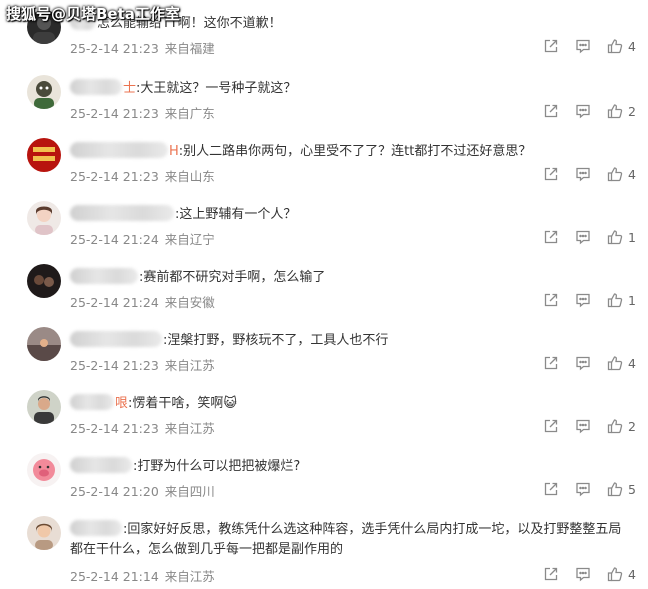  What do you see at coordinates (350, 89) in the screenshot?
I see `comment-text: 士:大王就这？一号种子就这？` at bounding box center [350, 89].